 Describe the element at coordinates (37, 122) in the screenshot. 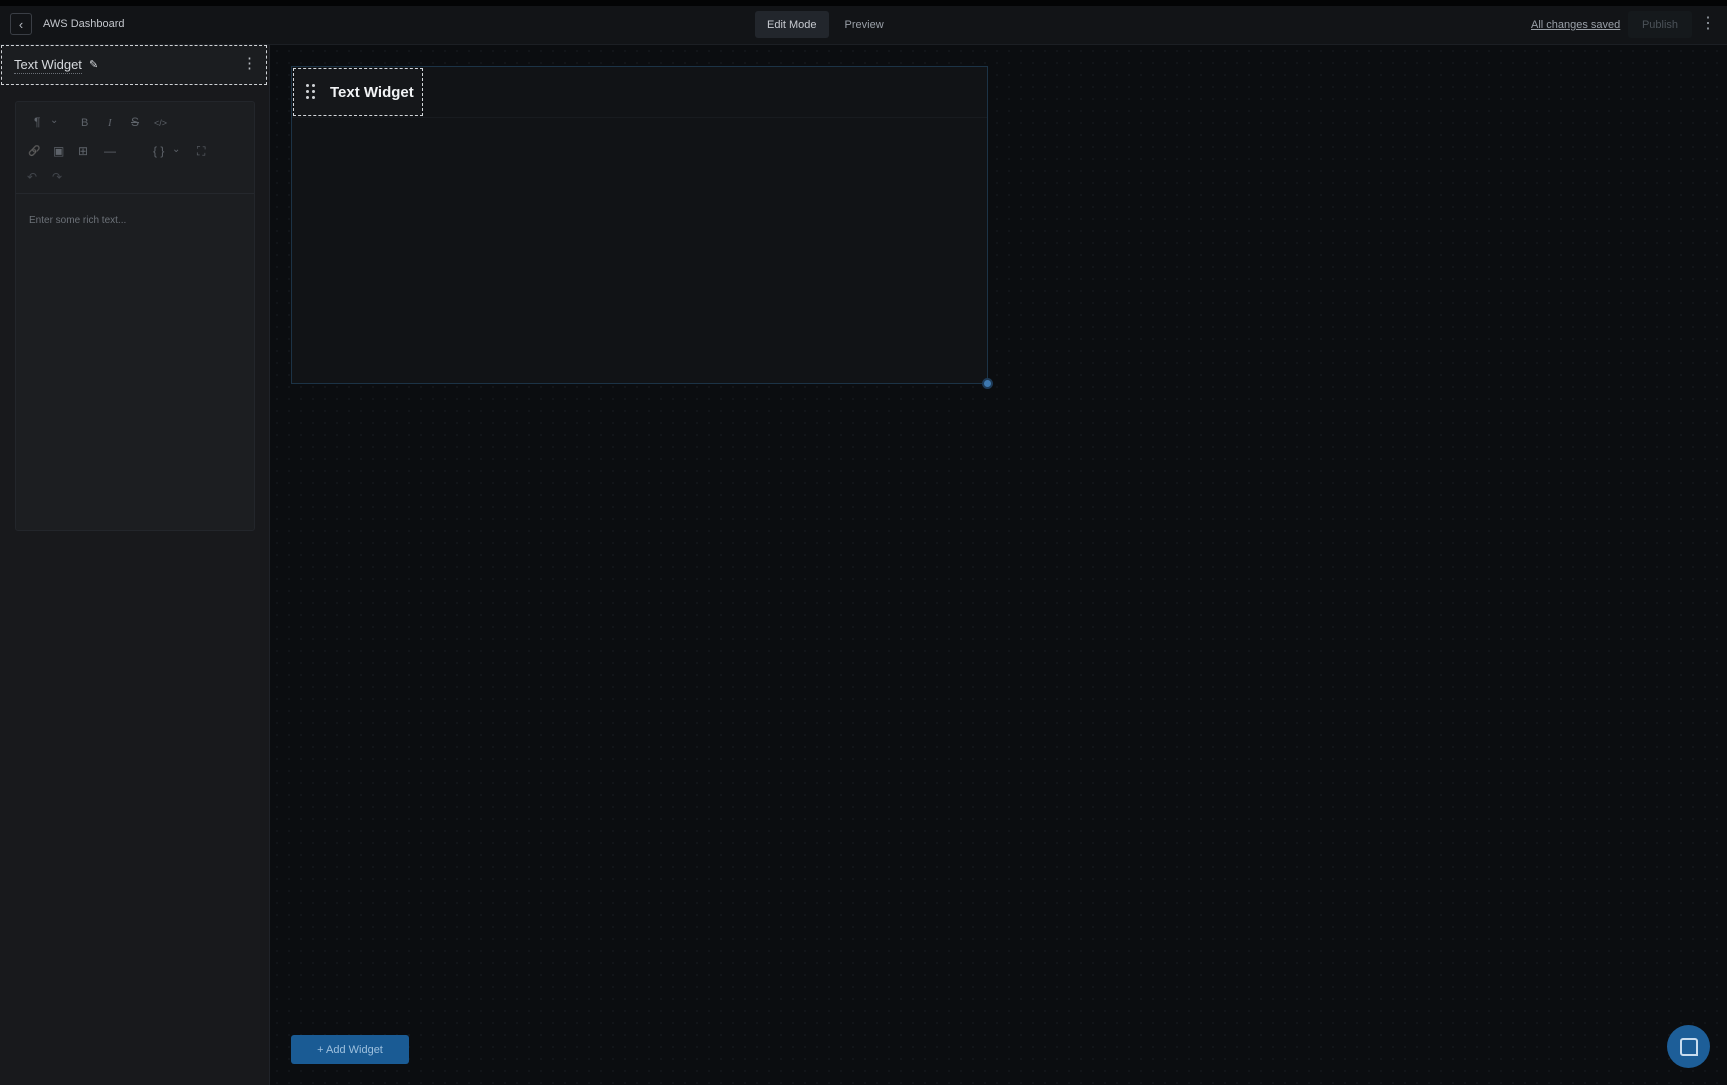

I see `paragraph-icon: ¶` at that location.